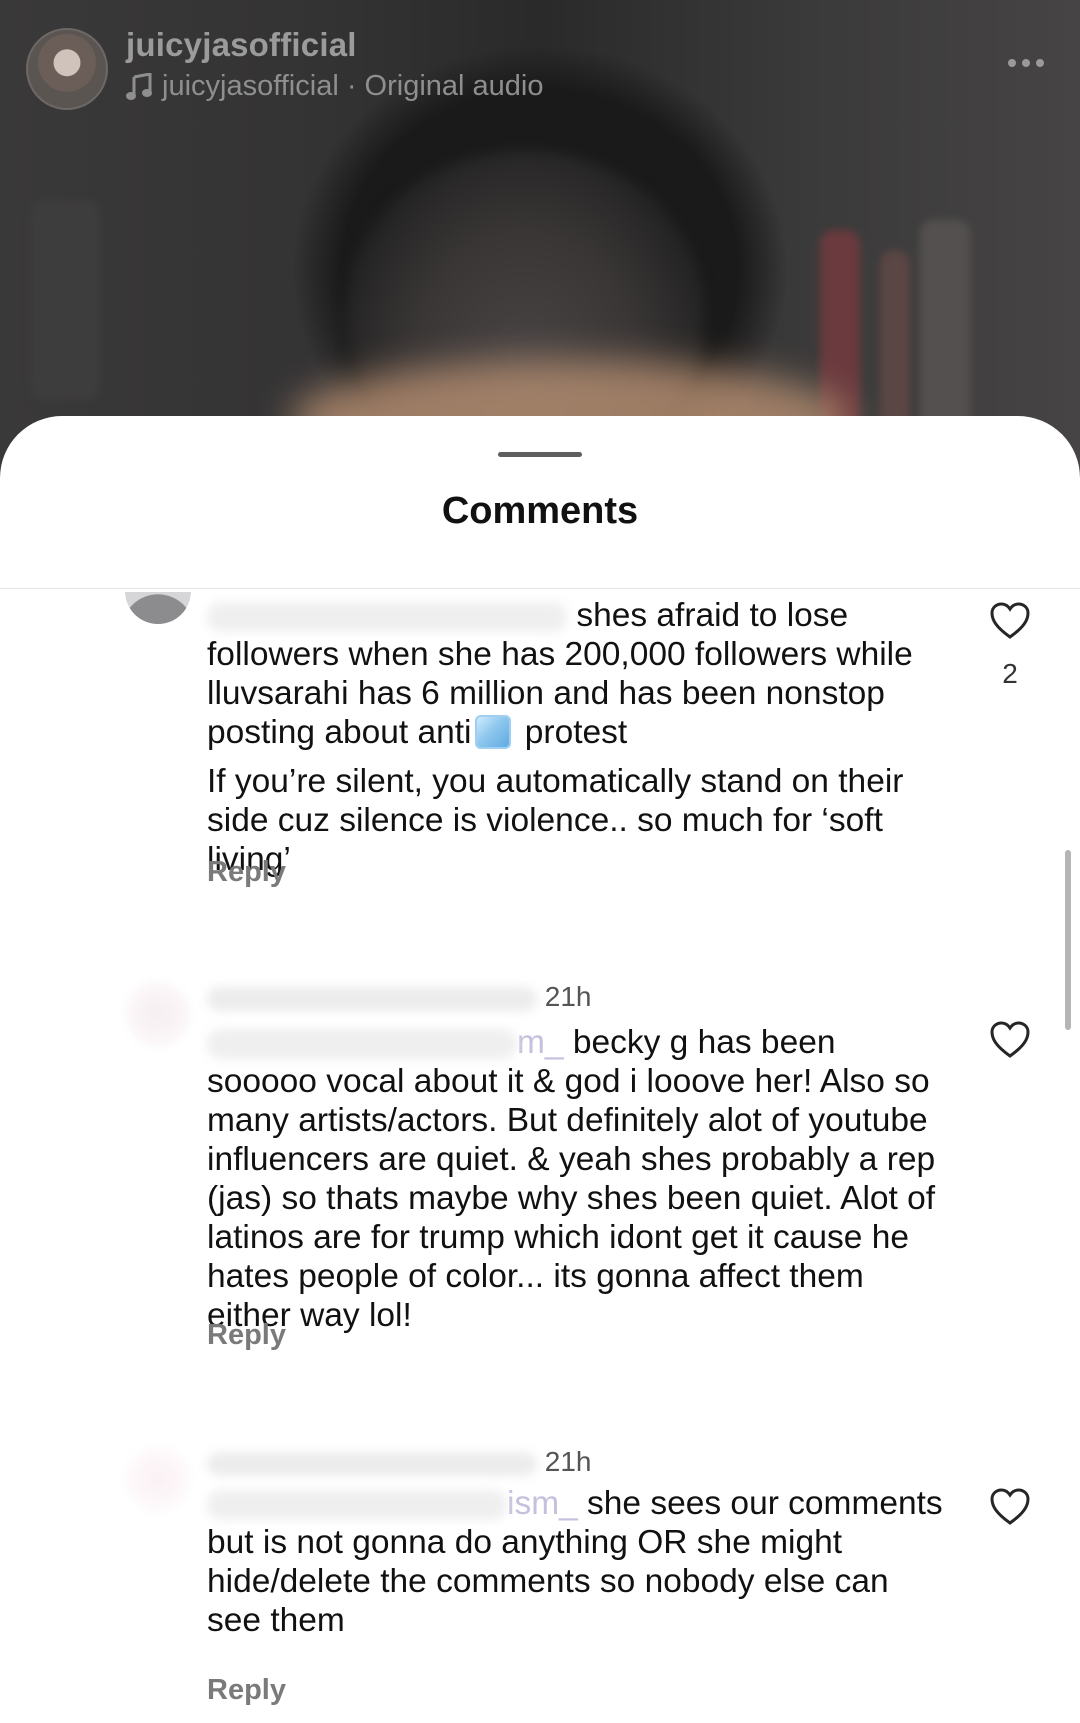  What do you see at coordinates (542, 1503) in the screenshot?
I see `mention-tail: ism_` at bounding box center [542, 1503].